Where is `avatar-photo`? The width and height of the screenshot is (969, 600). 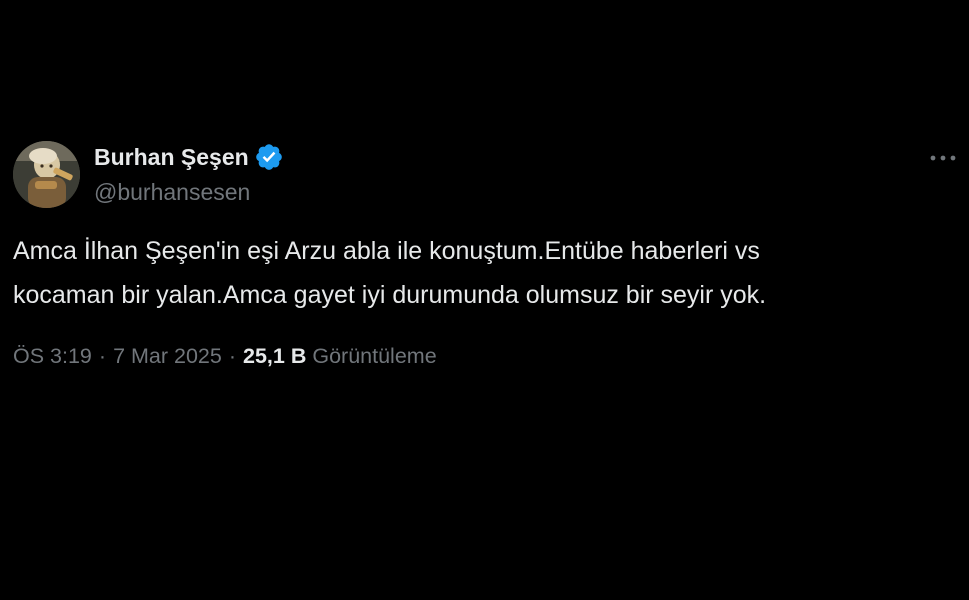
avatar-photo is located at coordinates (46, 174).